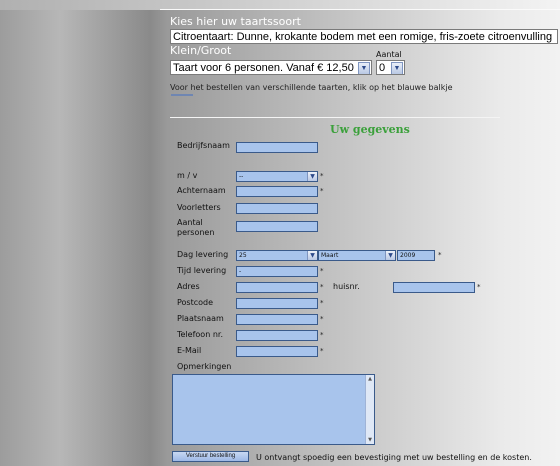 The width and height of the screenshot is (560, 466). Describe the element at coordinates (187, 175) in the screenshot. I see `gender-label: m / v` at that location.